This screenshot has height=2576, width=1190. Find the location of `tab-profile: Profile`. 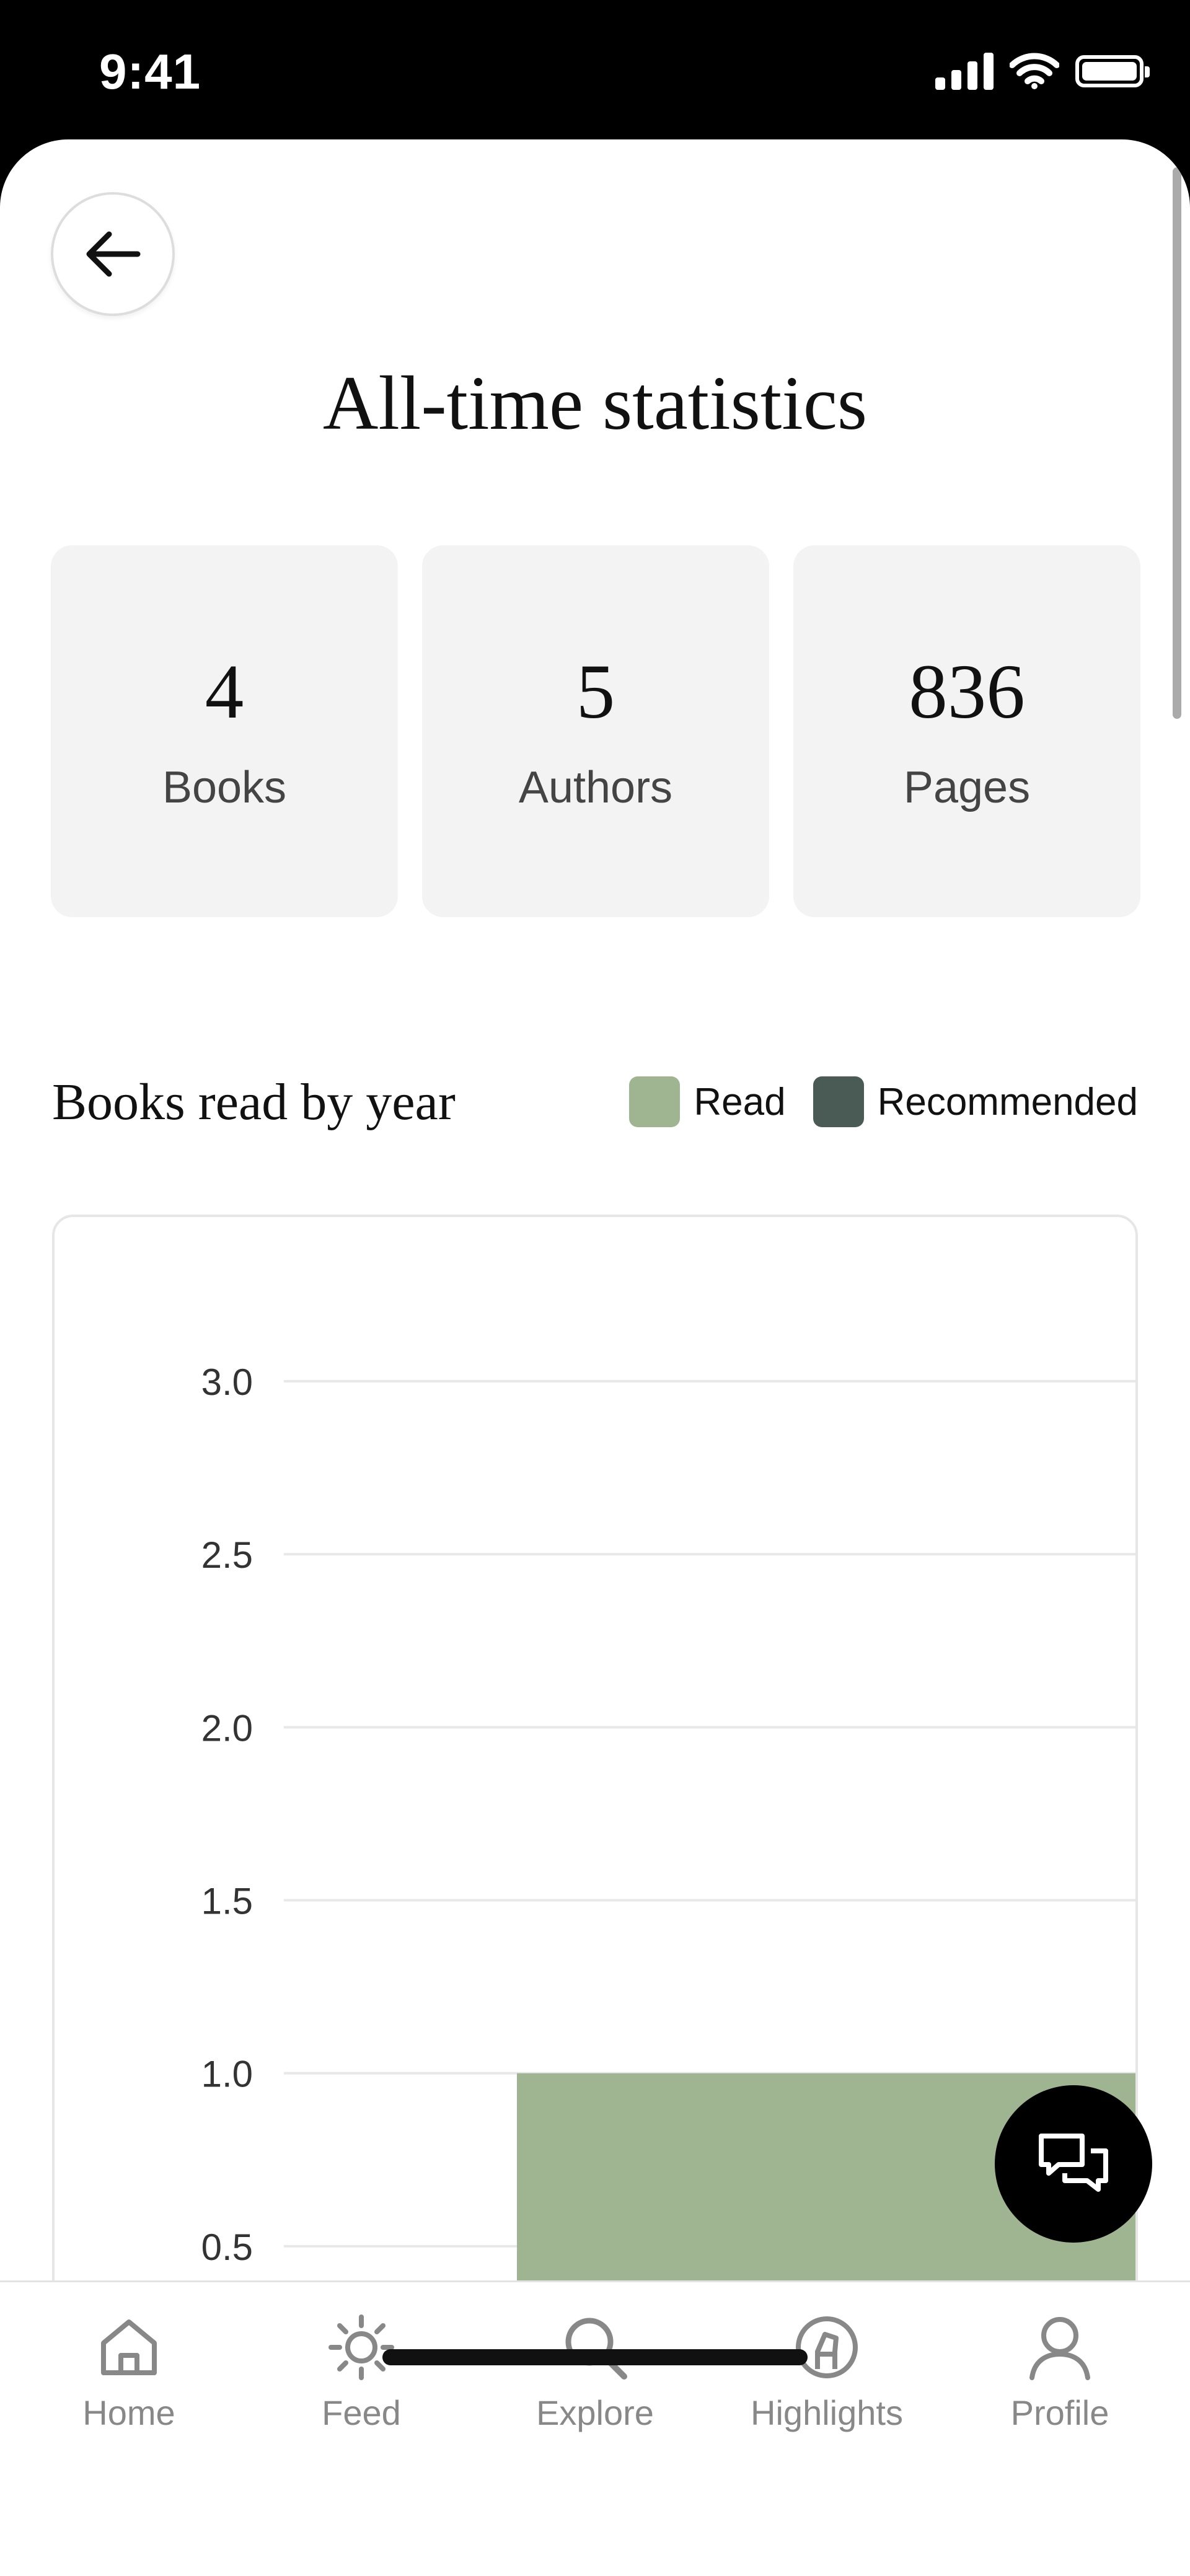

tab-profile: Profile is located at coordinates (1059, 2373).